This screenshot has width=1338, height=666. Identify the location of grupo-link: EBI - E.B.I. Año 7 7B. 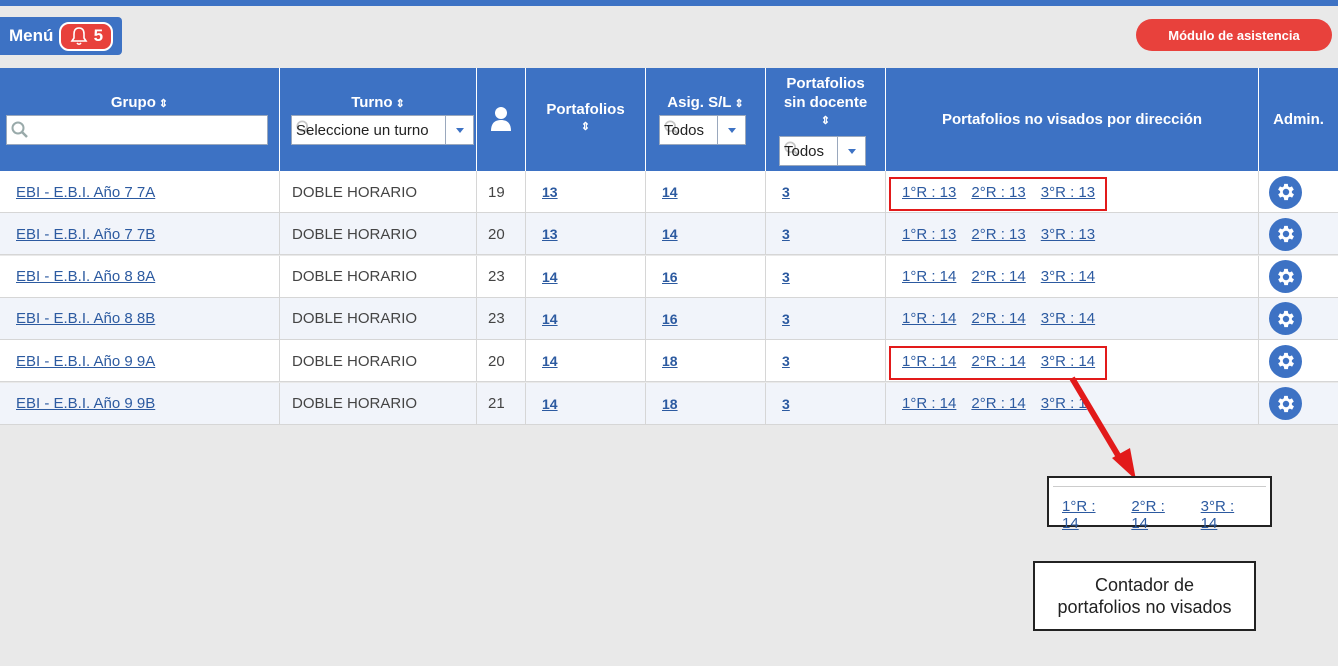
(85, 234).